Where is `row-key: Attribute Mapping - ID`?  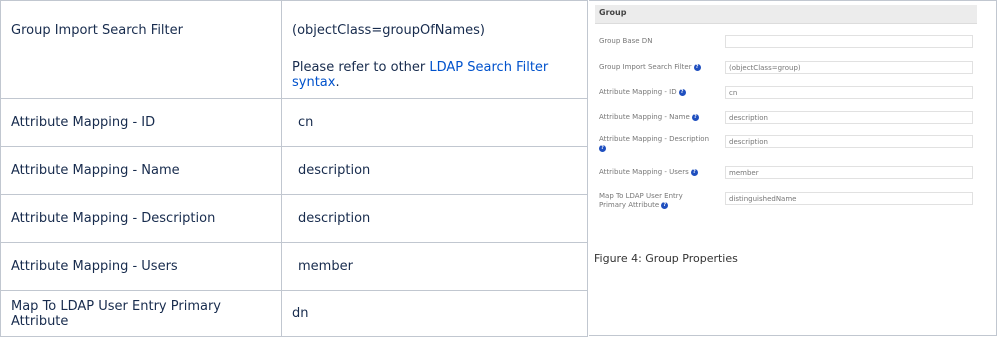
row-key: Attribute Mapping - ID is located at coordinates (141, 122).